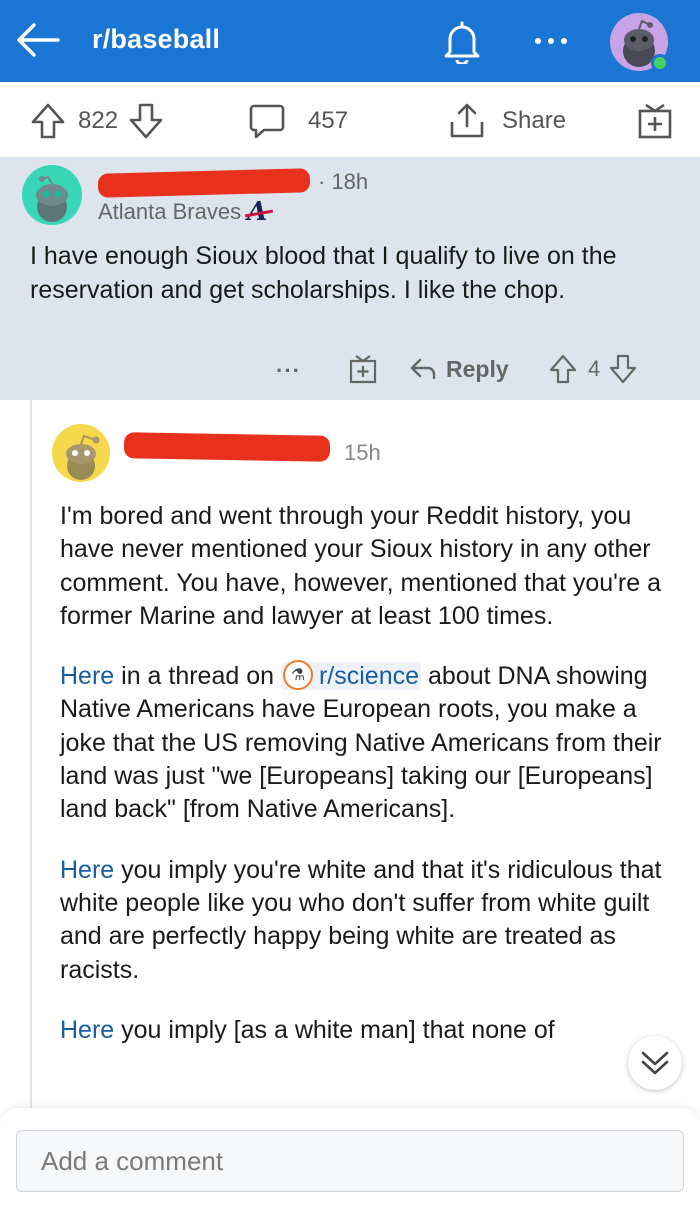 The width and height of the screenshot is (700, 1208). I want to click on bell-icon, so click(462, 42).